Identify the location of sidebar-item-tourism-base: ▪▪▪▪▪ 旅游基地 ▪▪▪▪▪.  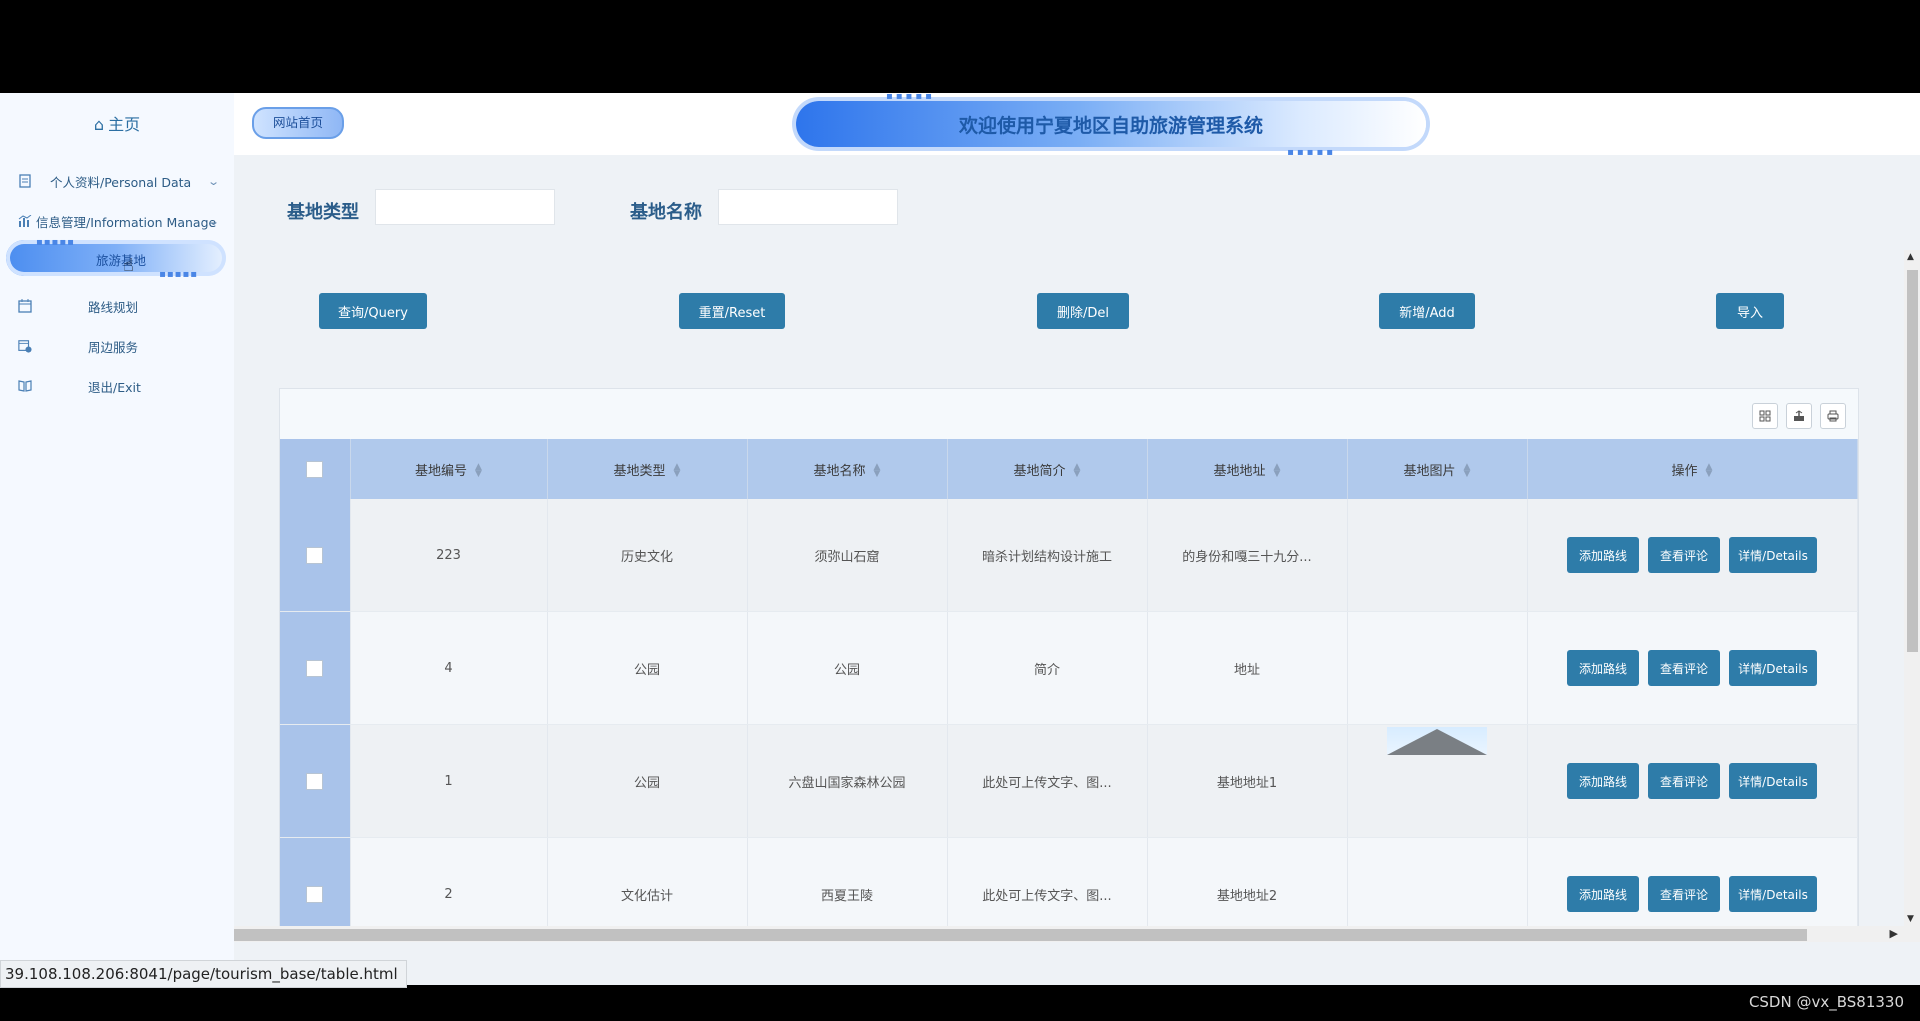
(116, 258).